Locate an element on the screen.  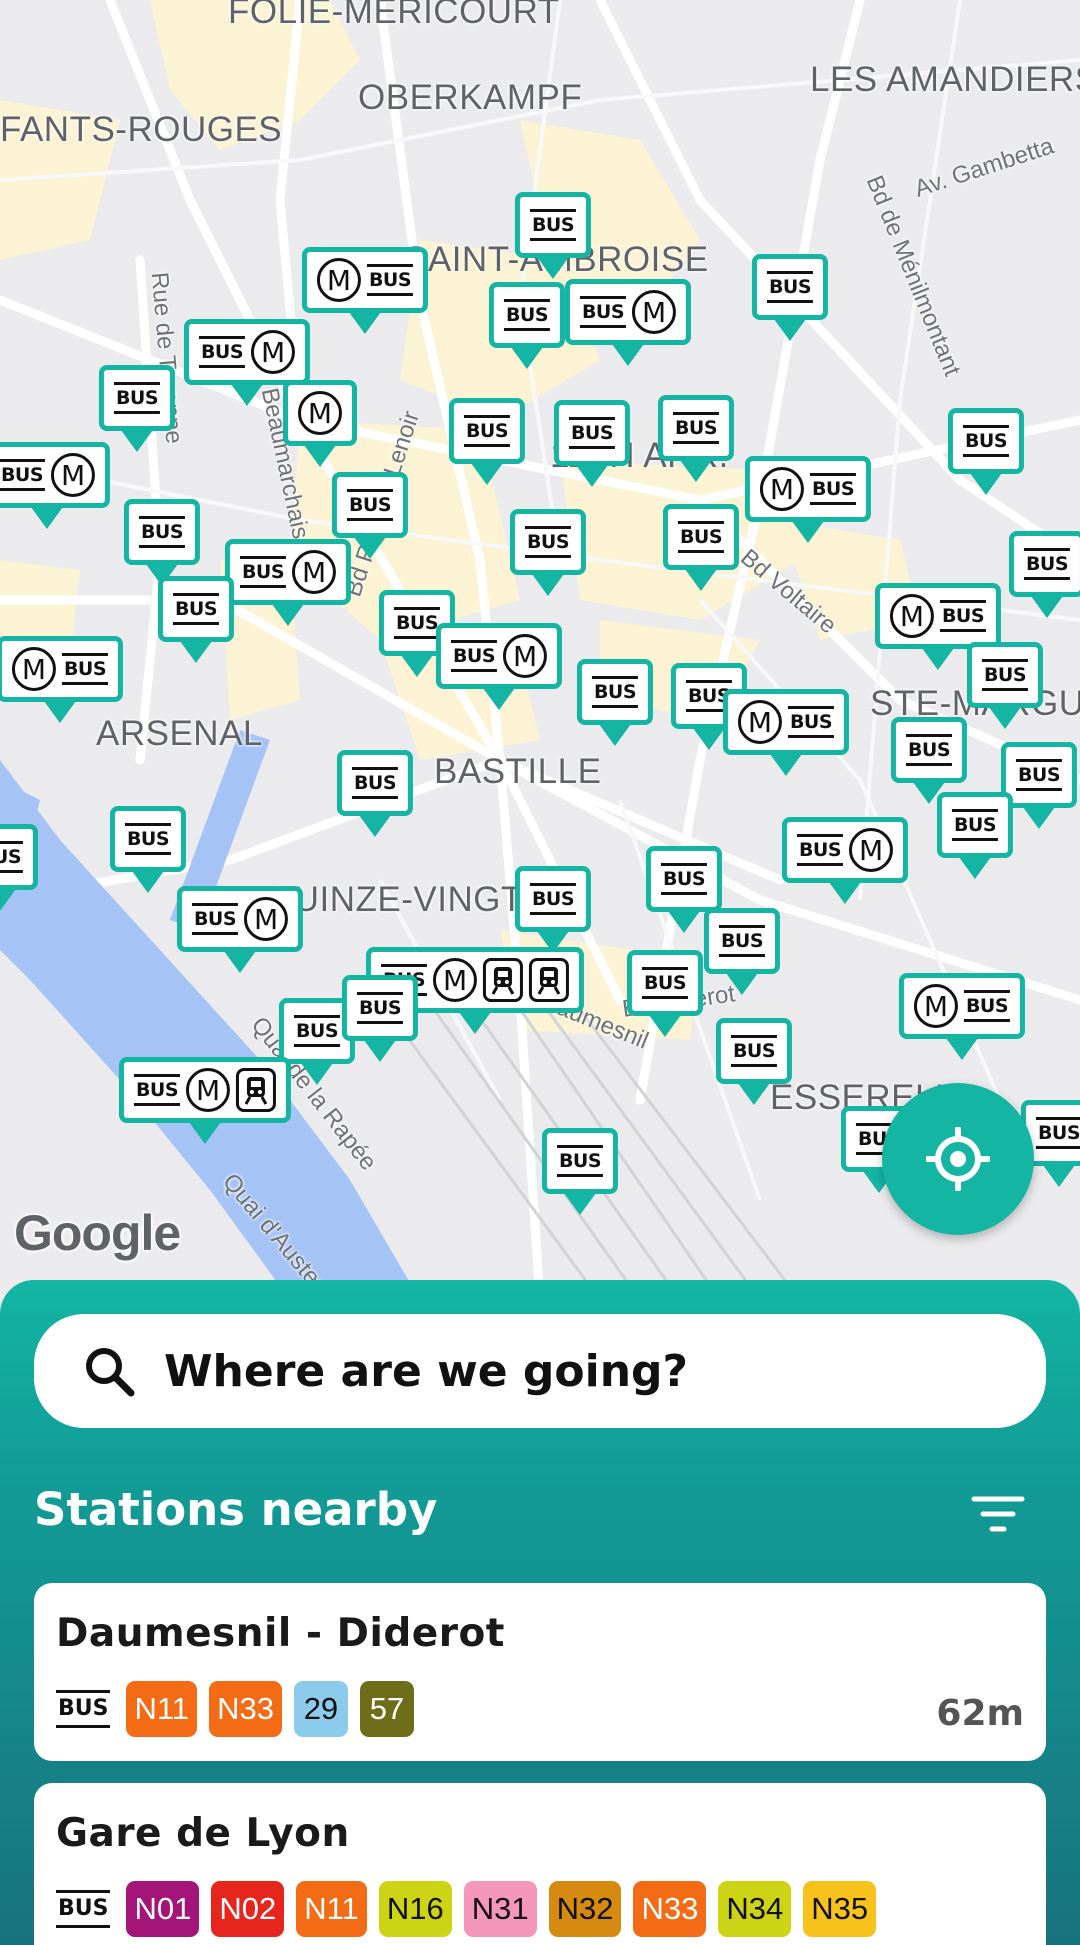
line-badge: N11 is located at coordinates (331, 1909).